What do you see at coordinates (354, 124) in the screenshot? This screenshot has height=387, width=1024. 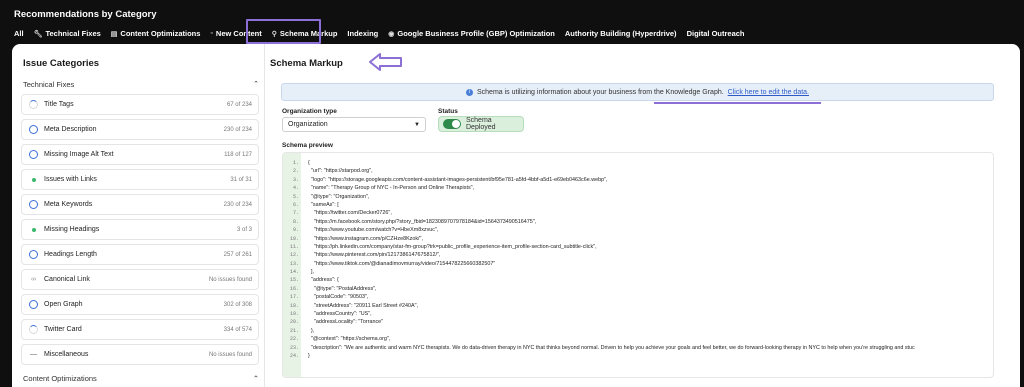 I see `org-type-select: Organization ▼` at bounding box center [354, 124].